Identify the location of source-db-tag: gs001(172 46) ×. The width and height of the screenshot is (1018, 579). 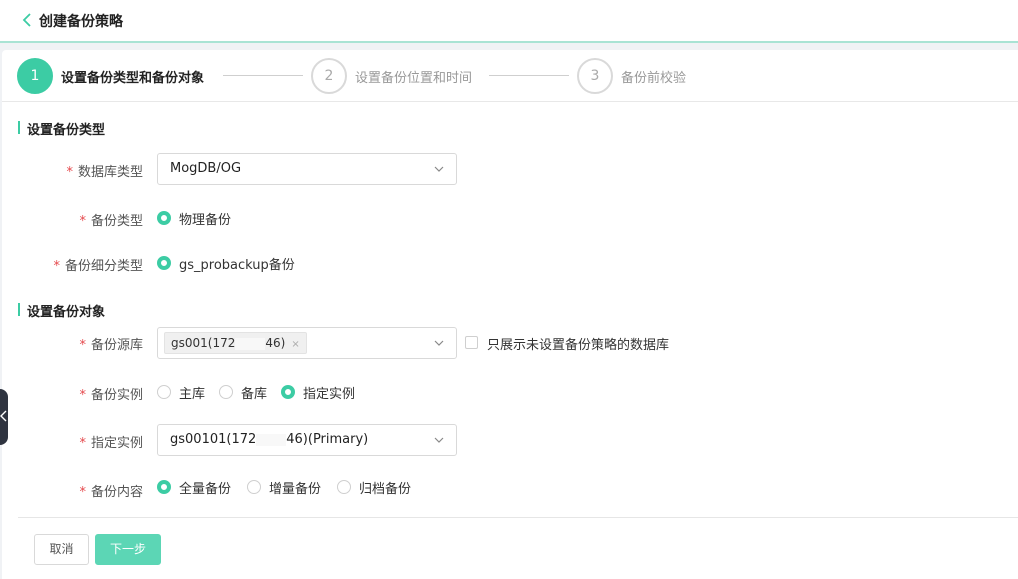
(235, 343).